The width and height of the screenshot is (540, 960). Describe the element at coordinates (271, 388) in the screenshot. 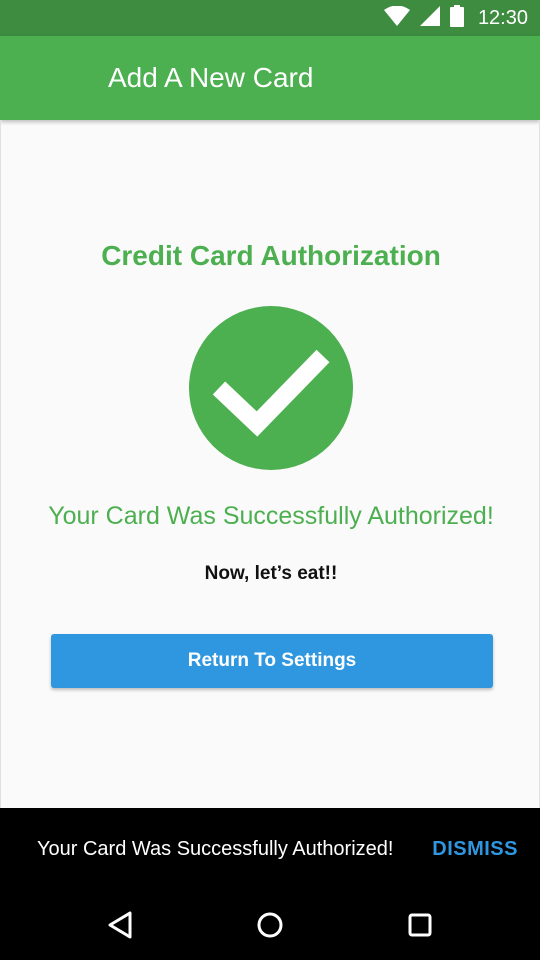

I see `check-circle-icon` at that location.